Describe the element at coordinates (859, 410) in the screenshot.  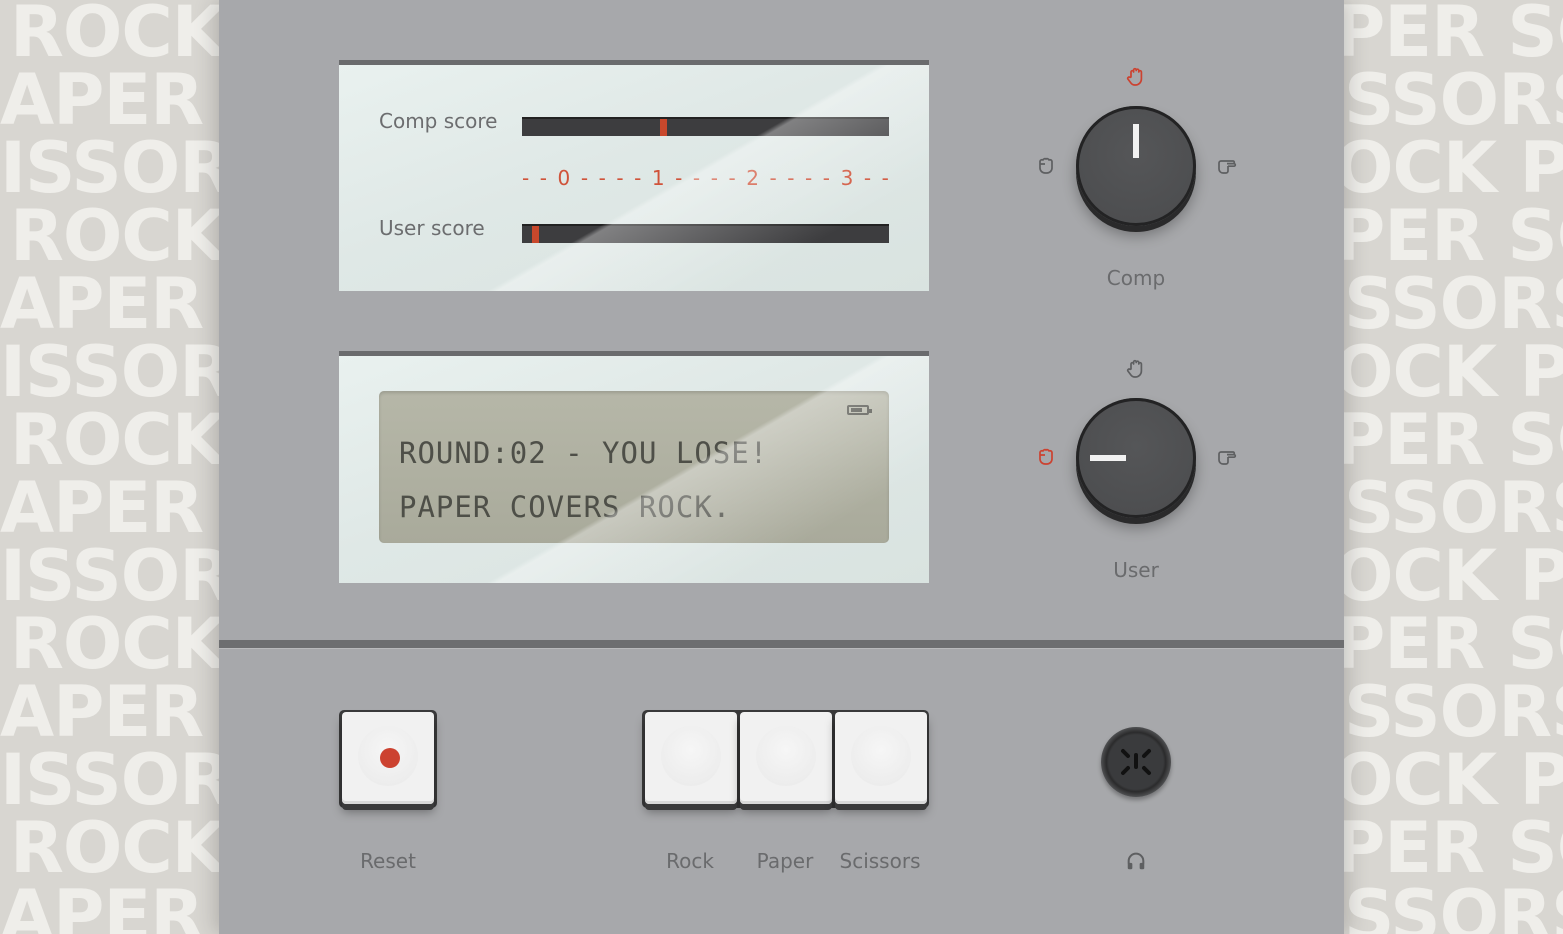
I see `battery-icon` at that location.